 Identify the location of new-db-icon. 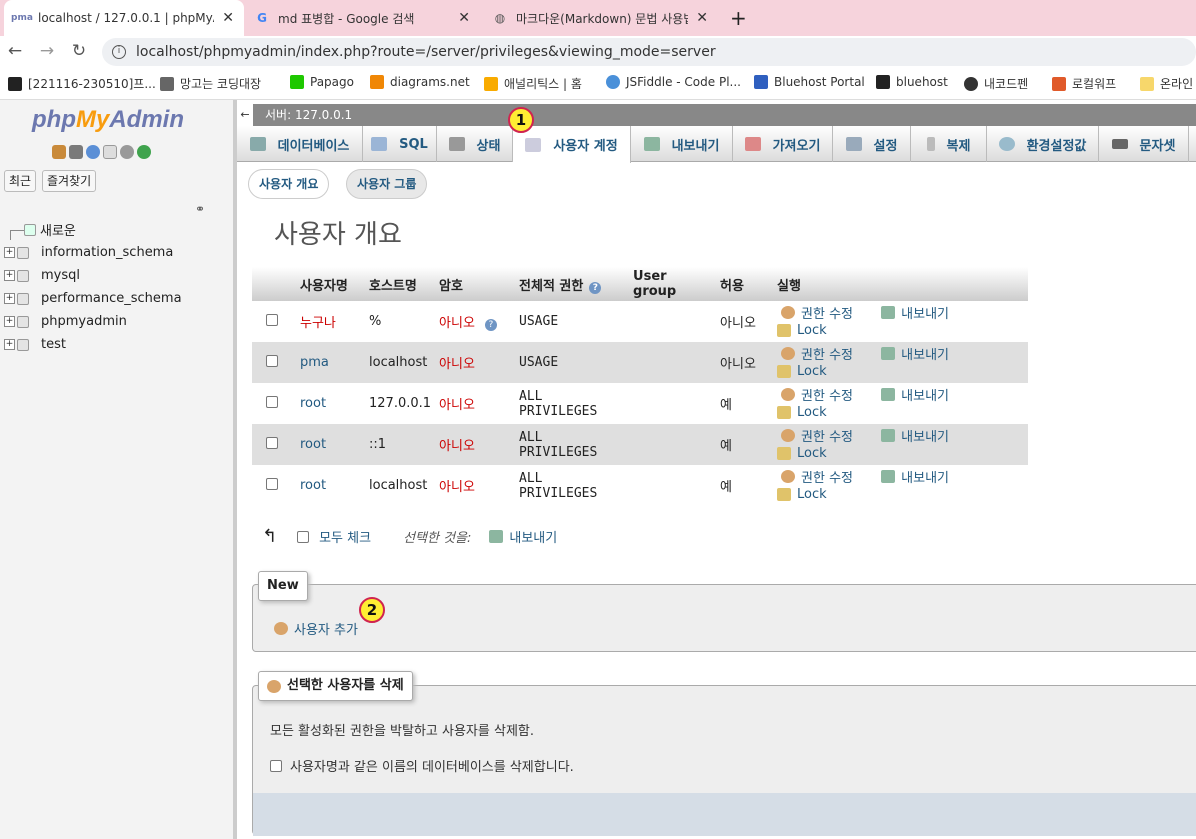
(30, 229).